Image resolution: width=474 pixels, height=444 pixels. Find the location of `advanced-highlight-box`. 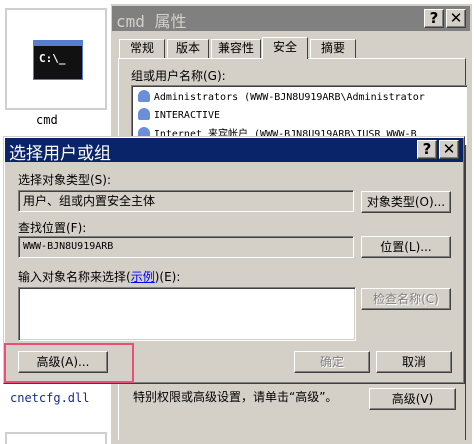

advanced-highlight-box is located at coordinates (69, 363).